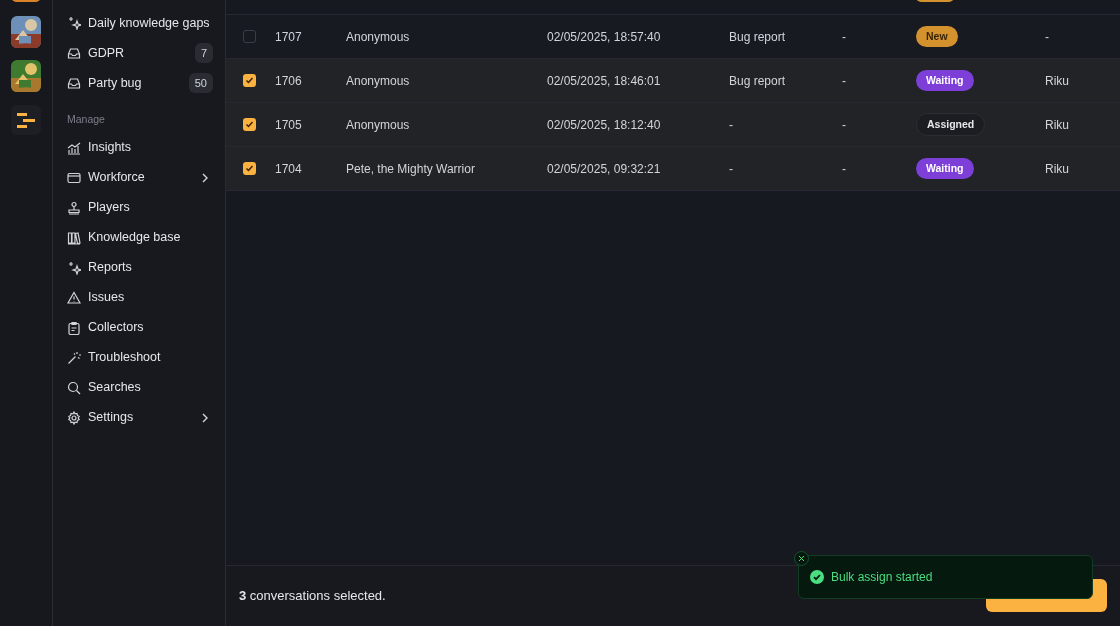 Image resolution: width=1120 pixels, height=626 pixels. I want to click on window-icon, so click(74, 177).